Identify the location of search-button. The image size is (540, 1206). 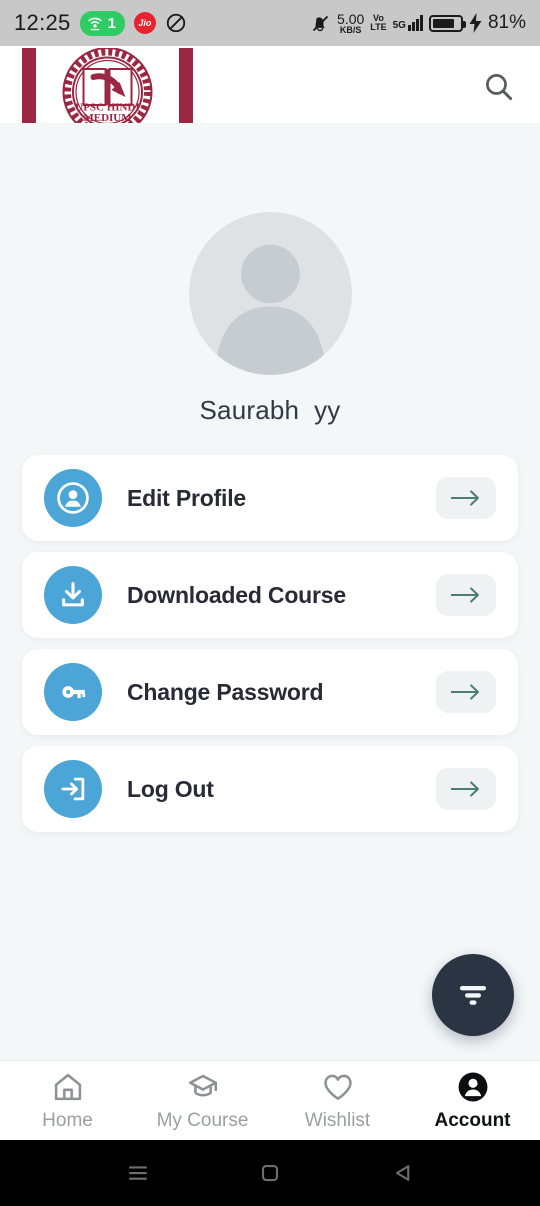
(499, 87).